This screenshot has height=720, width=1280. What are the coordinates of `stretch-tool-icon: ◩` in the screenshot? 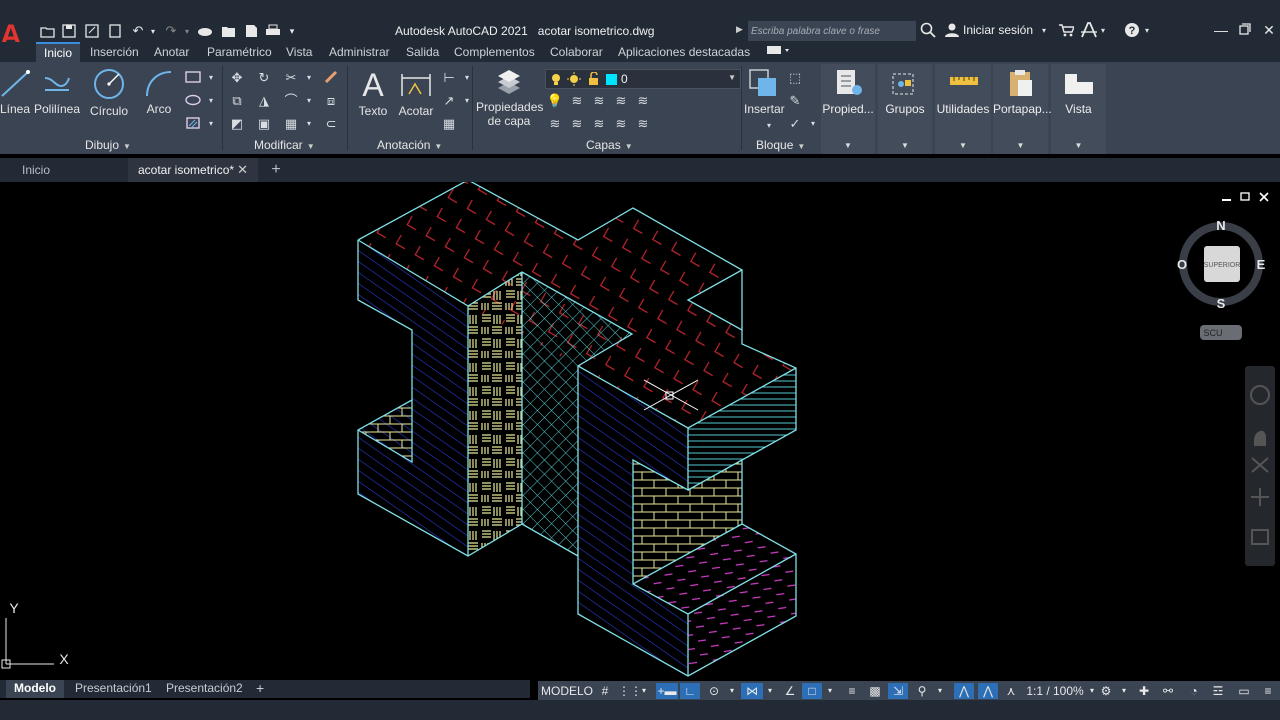 It's located at (237, 124).